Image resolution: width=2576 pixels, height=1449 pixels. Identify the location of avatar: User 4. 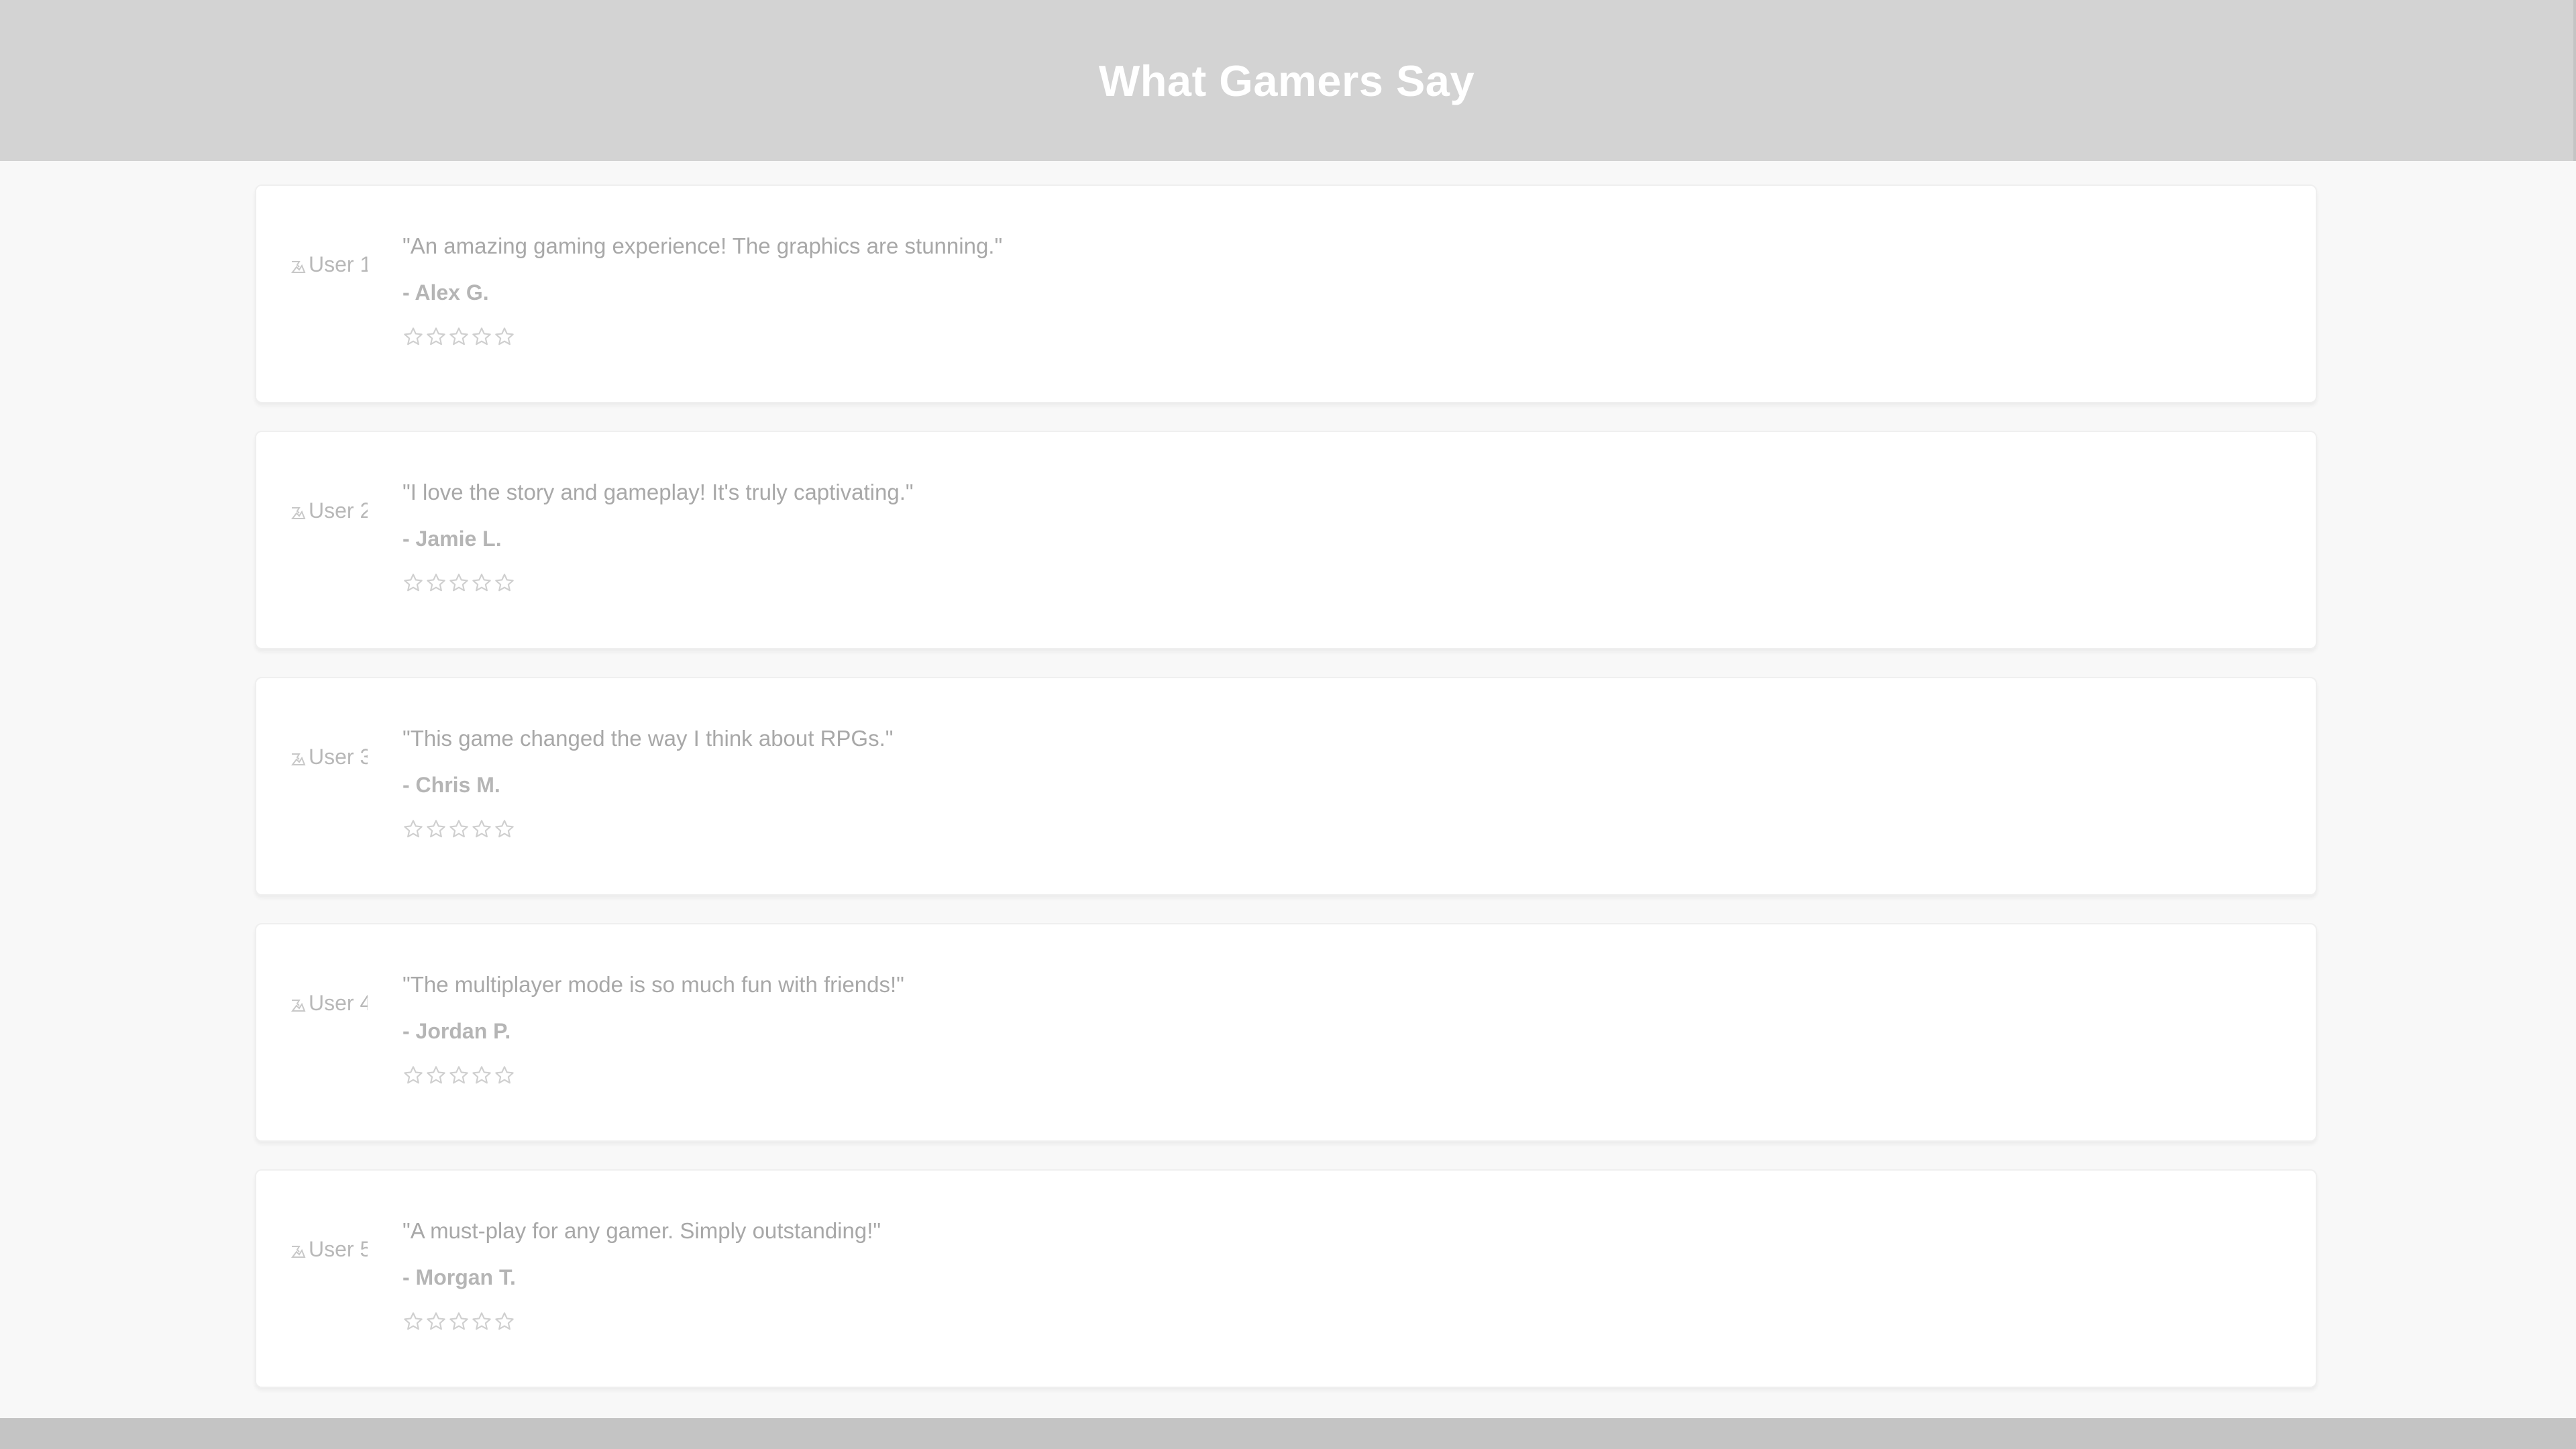
(329, 1003).